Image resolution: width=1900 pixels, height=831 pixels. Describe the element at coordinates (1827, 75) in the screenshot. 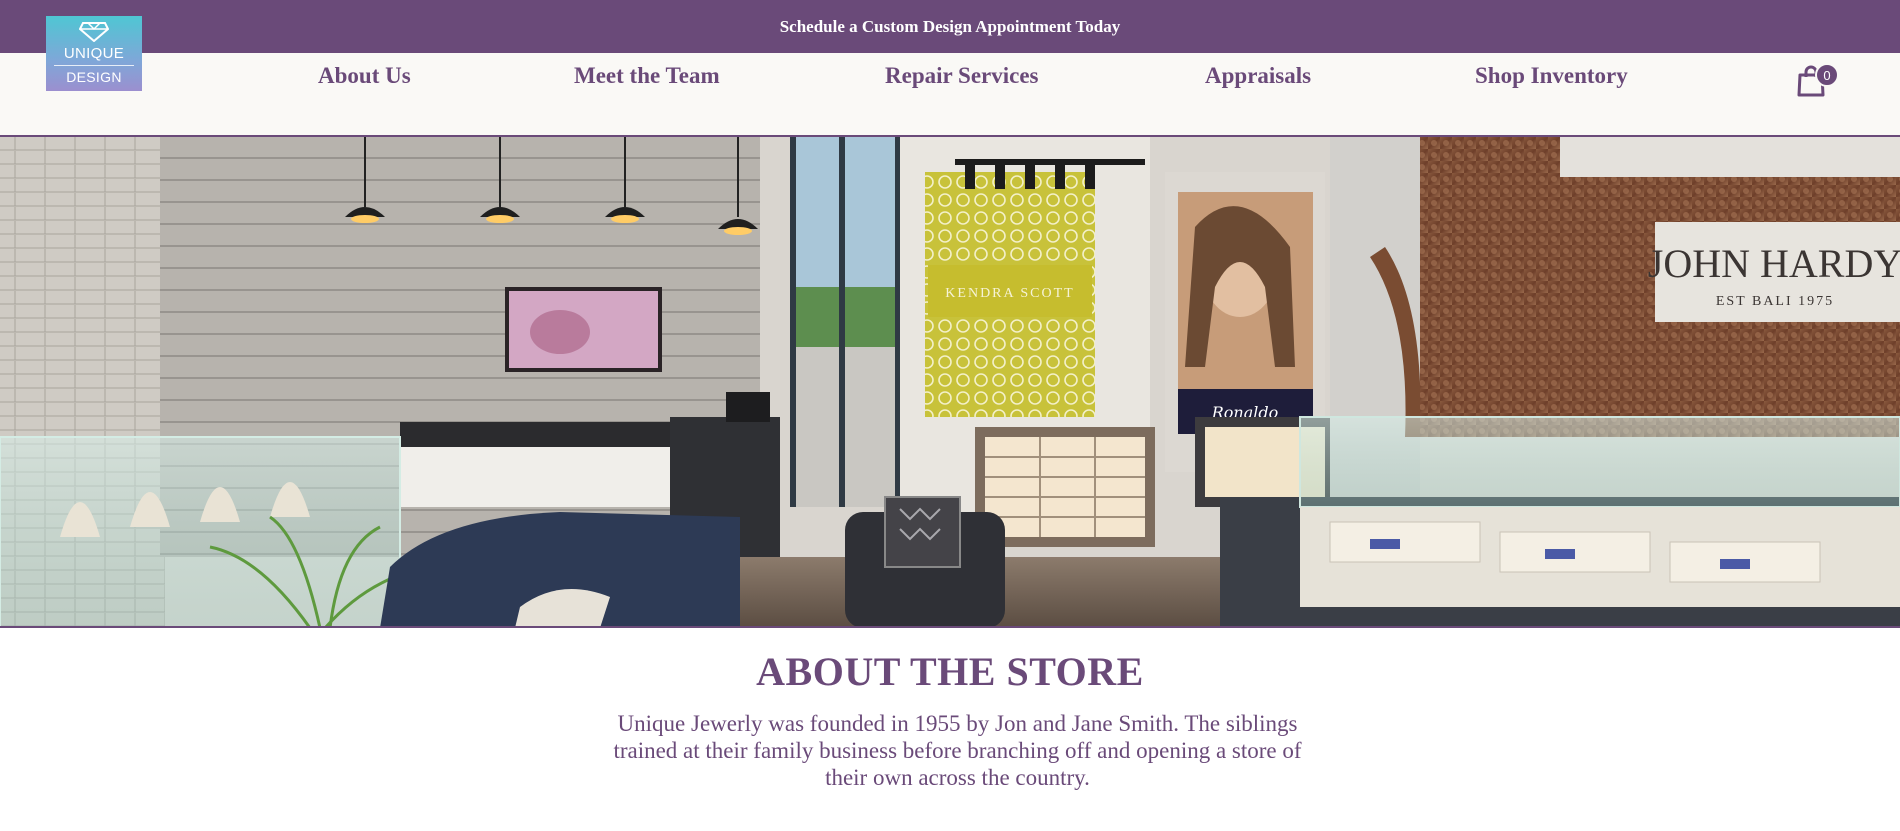

I see `cart-count-badge: 0` at that location.